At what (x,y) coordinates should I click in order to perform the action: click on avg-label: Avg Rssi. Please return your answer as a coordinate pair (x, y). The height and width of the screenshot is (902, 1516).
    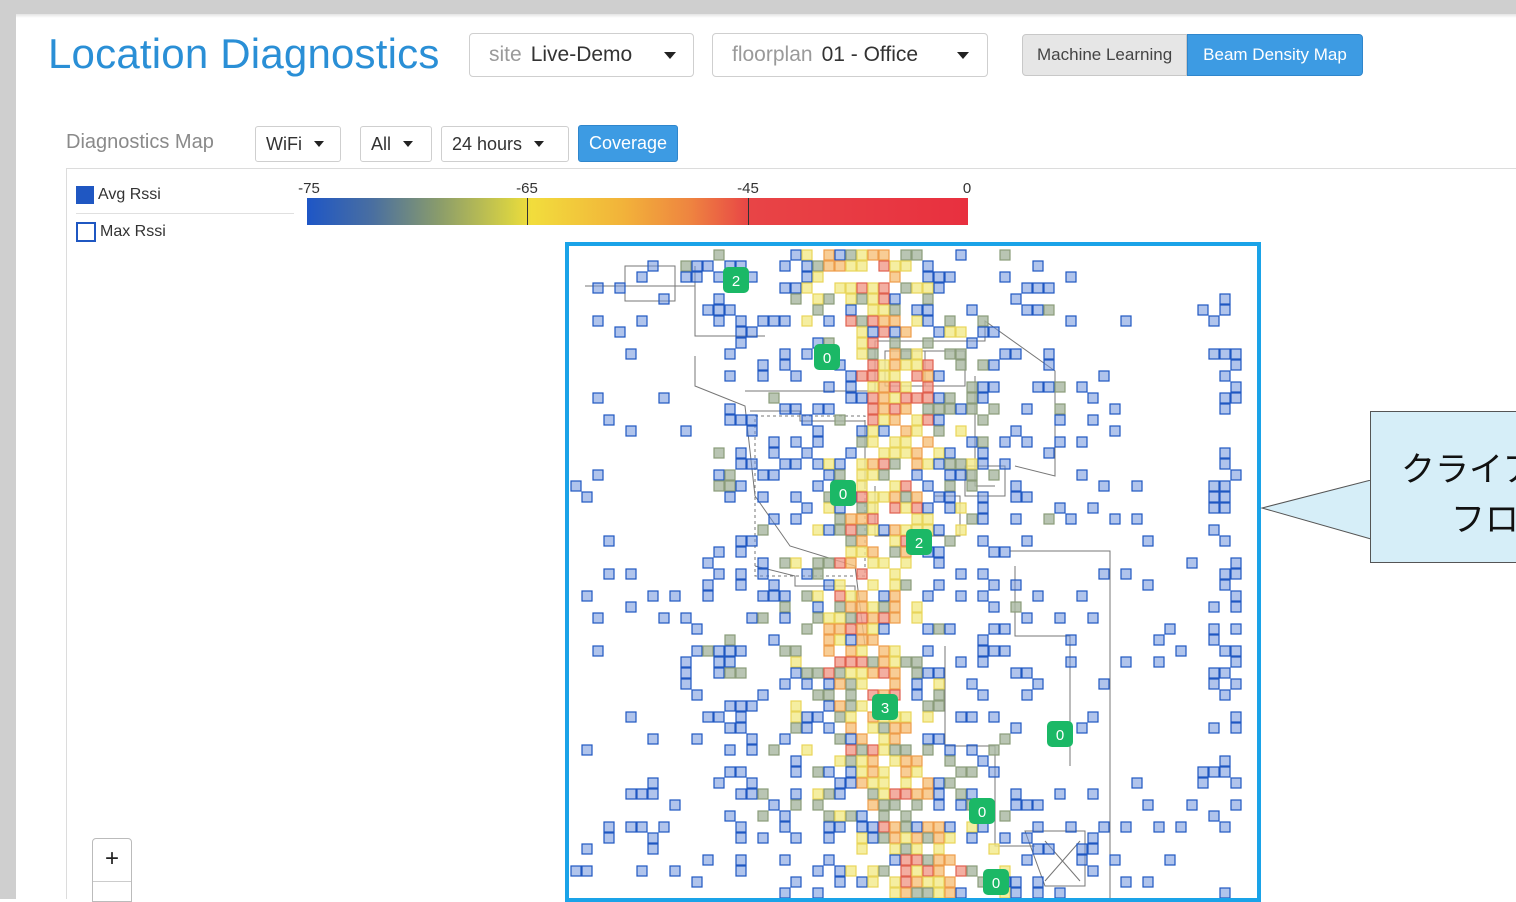
    Looking at the image, I should click on (129, 194).